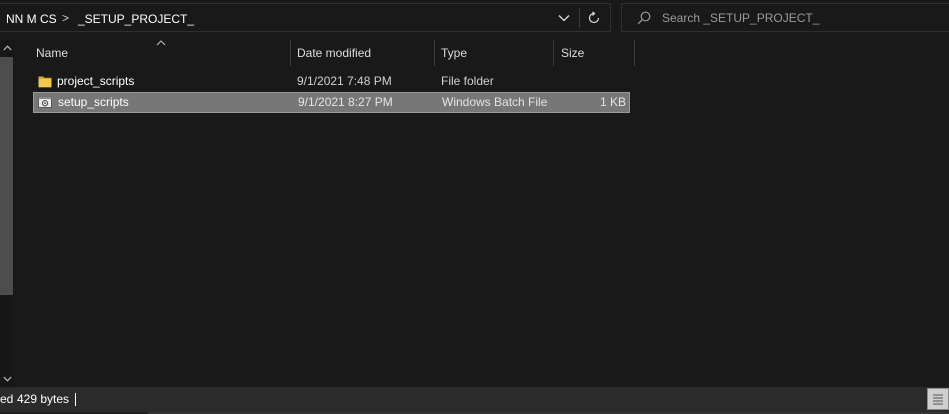  Describe the element at coordinates (345, 102) in the screenshot. I see `file-date-modified: 9/1/2021 8:27 PM` at that location.